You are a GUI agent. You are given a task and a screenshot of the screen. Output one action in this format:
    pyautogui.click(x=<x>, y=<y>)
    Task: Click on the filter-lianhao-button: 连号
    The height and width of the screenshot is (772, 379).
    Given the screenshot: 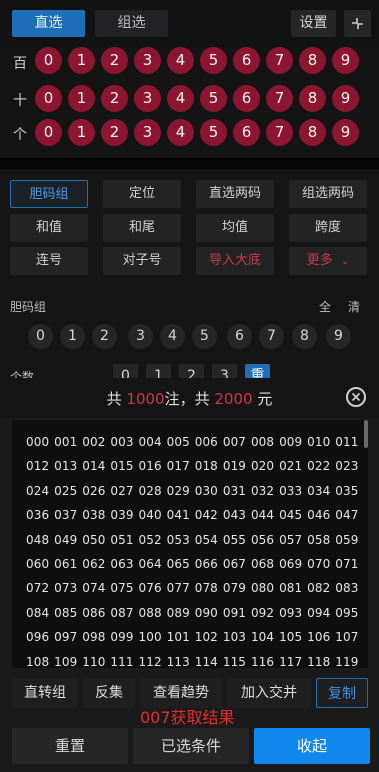 What is the action you would take?
    pyautogui.click(x=49, y=261)
    